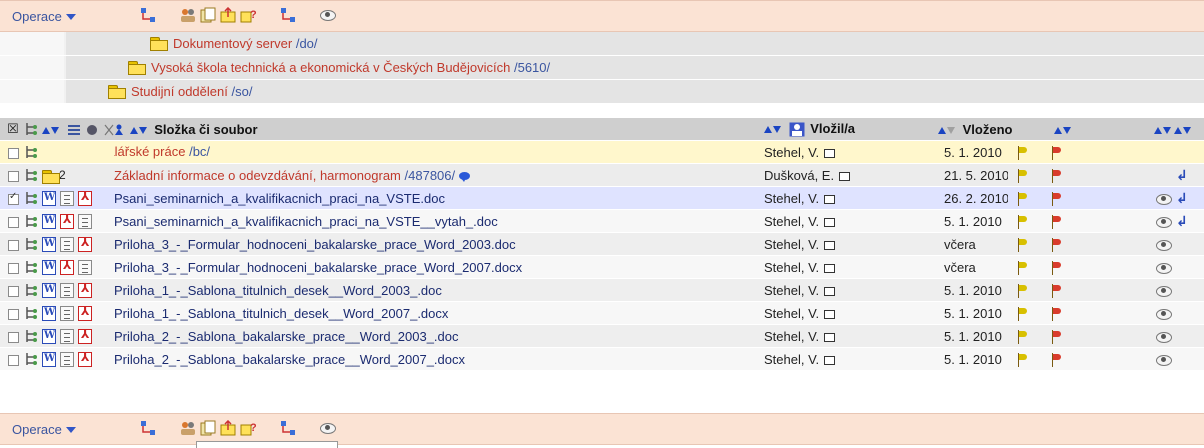 This screenshot has height=448, width=1204. Describe the element at coordinates (988, 129) in the screenshot. I see `column-date: Vloženo` at that location.